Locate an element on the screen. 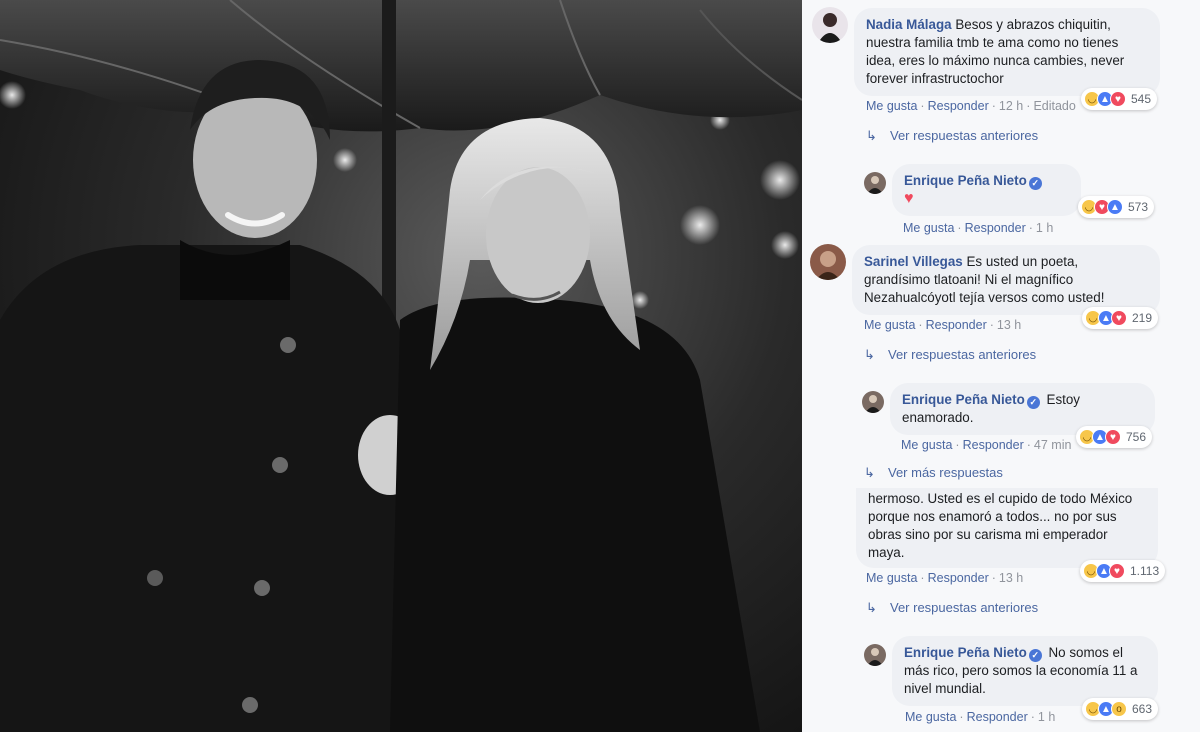 The image size is (1200, 732). reaction-summary: ◡ ▲ ♥ 545 is located at coordinates (1119, 99).